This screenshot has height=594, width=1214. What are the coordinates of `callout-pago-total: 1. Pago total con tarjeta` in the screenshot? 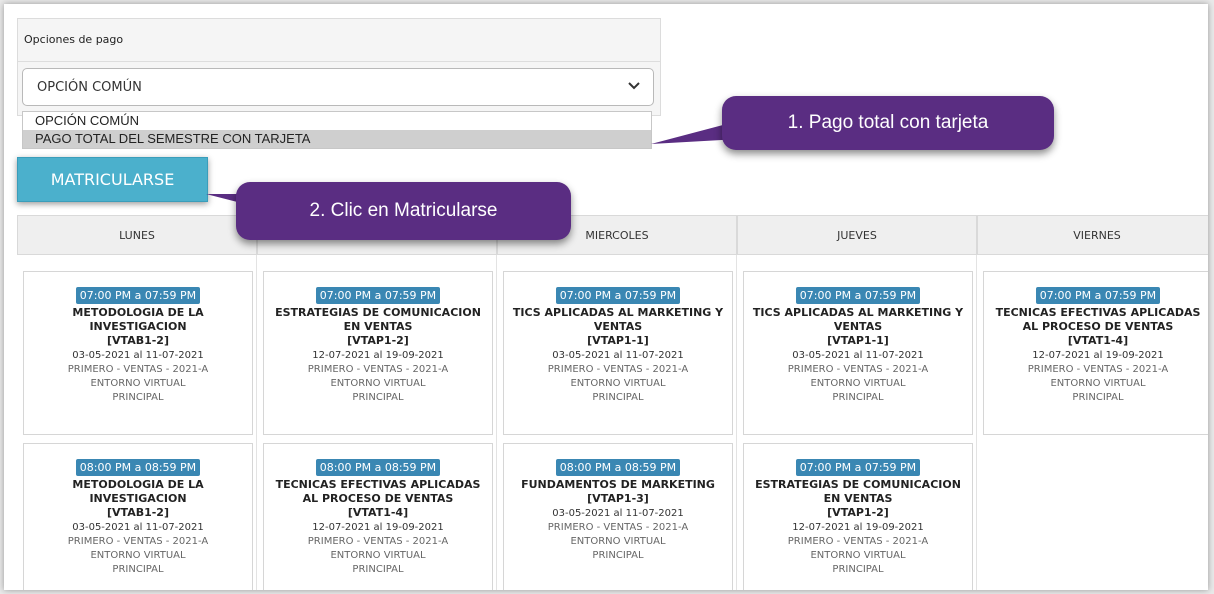 It's located at (888, 123).